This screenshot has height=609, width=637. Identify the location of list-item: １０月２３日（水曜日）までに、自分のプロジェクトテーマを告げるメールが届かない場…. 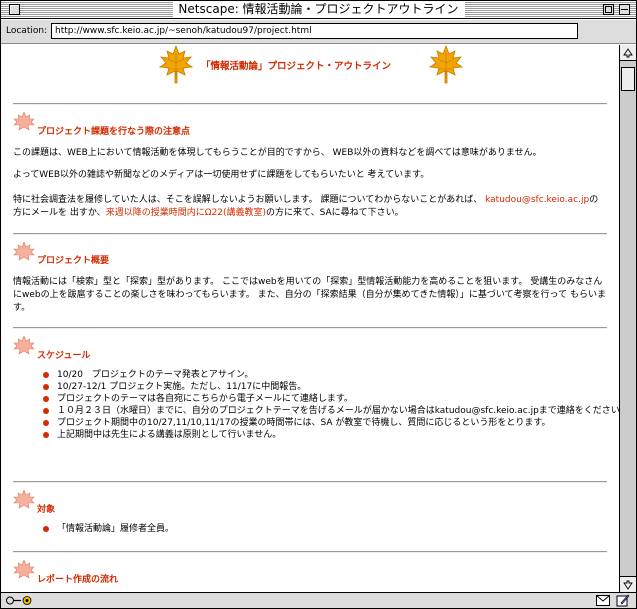
(331, 411).